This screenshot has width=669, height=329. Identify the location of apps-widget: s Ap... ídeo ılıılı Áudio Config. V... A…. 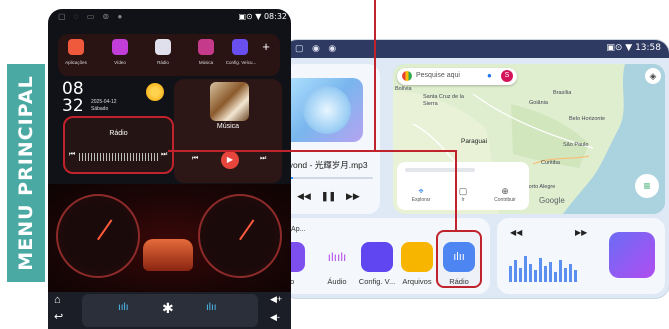
(386, 256).